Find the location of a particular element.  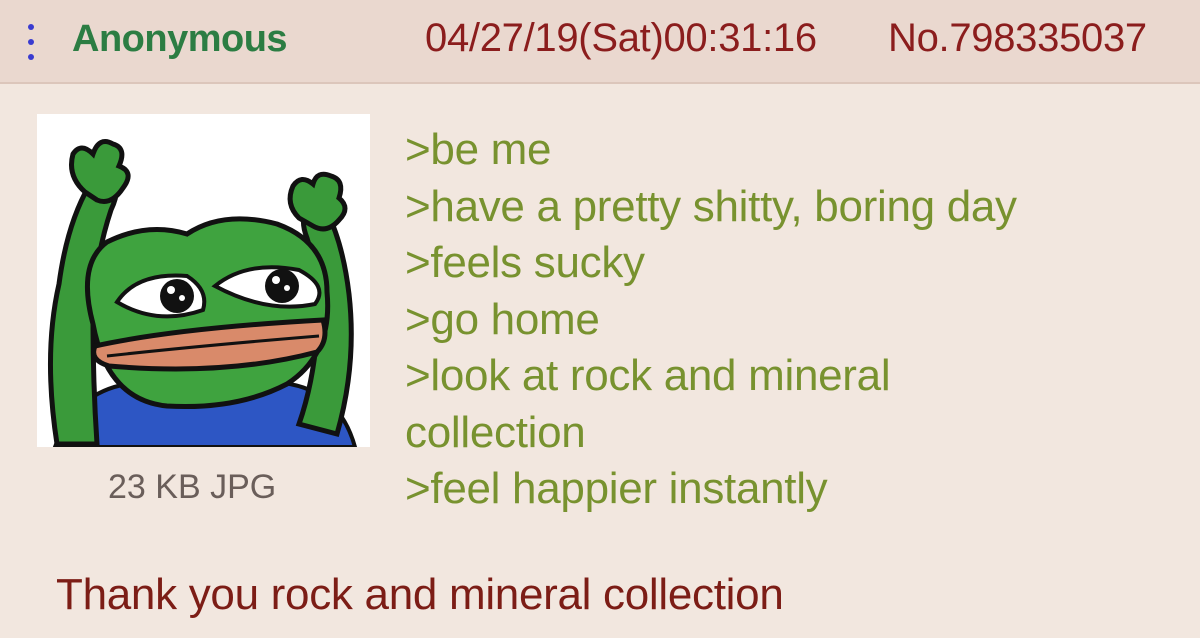

post-comment: Thank you rock and mineral collection is located at coordinates (420, 594).